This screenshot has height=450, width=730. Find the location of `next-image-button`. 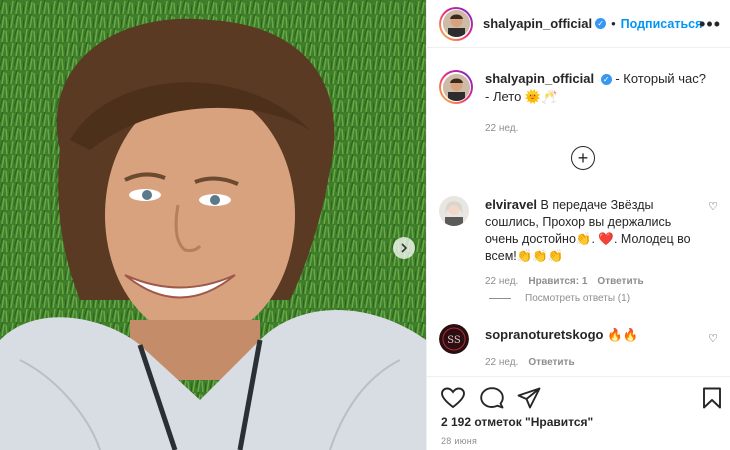

next-image-button is located at coordinates (404, 248).